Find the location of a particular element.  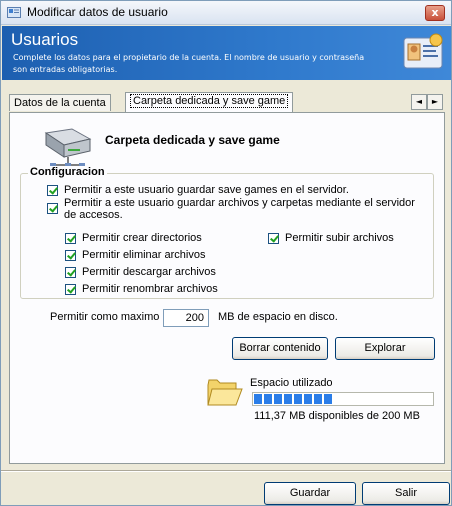

checkbox-download-files-label: Permitir descargar archivos is located at coordinates (149, 272).